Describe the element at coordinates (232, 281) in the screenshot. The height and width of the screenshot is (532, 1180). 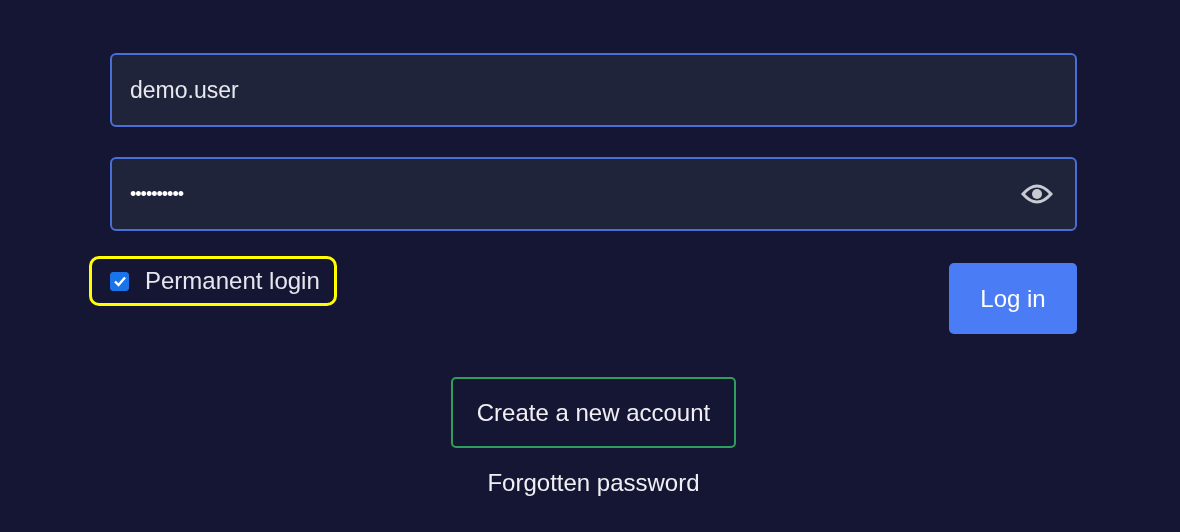
I see `checkbox-label: Permanent login` at that location.